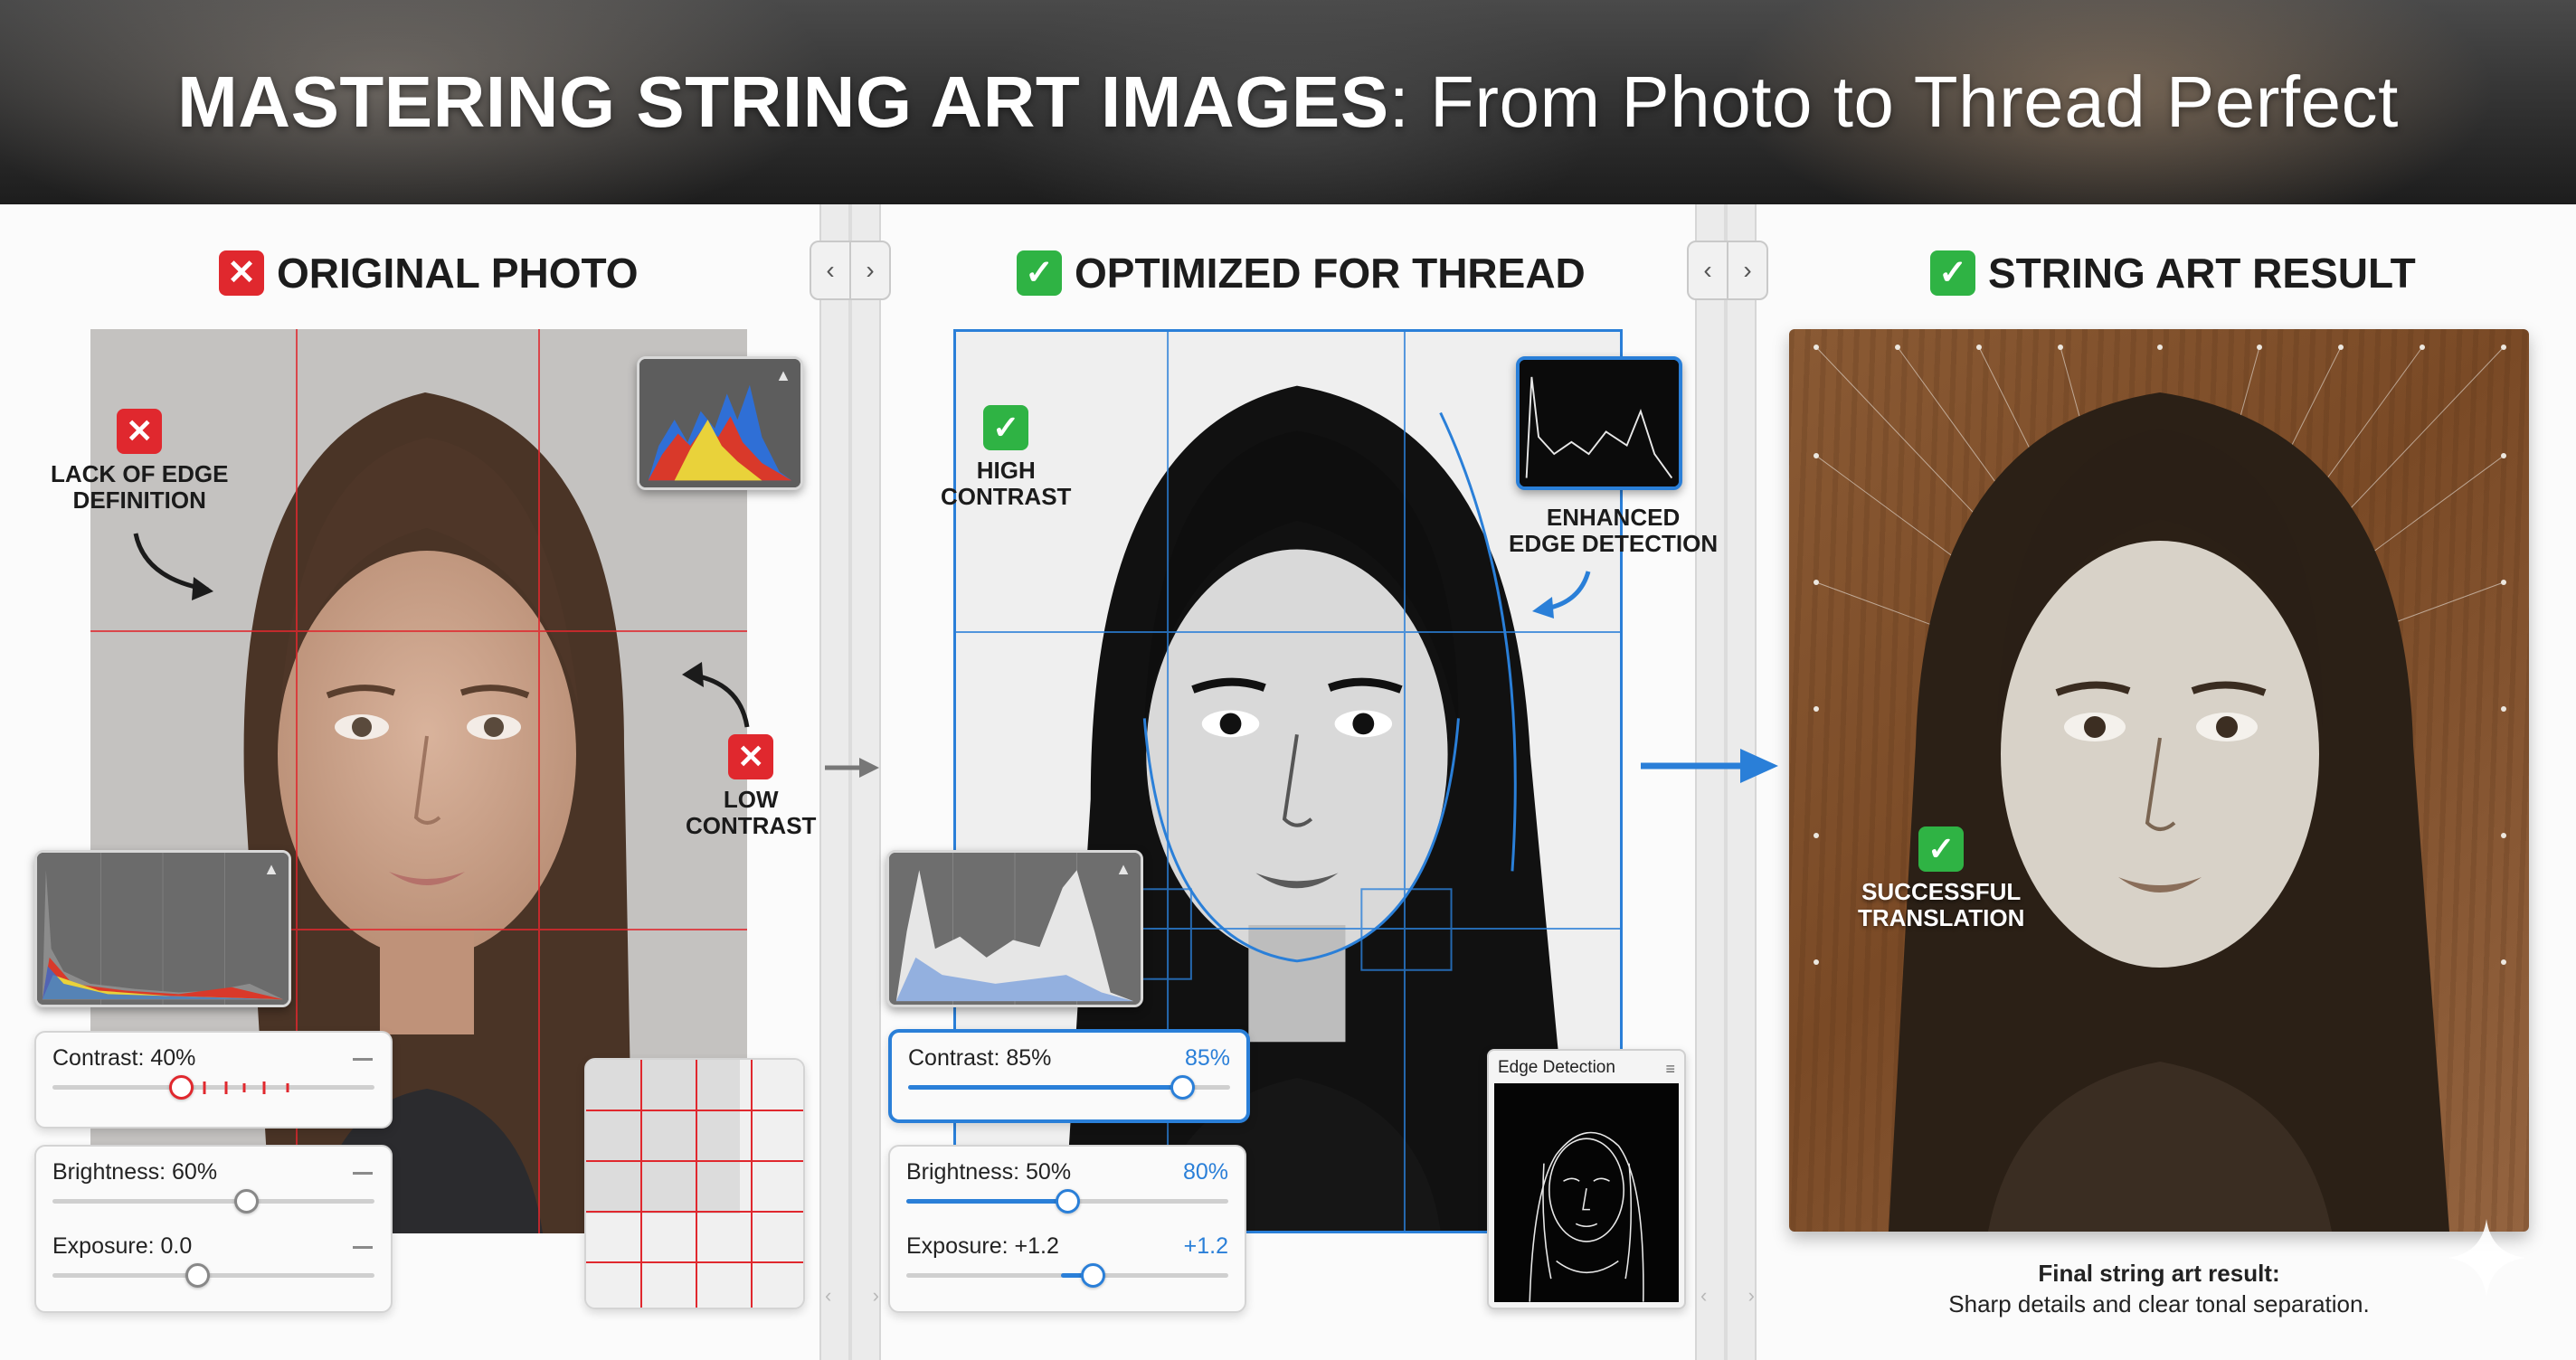  I want to click on slider-value: +1.2, so click(1205, 1246).